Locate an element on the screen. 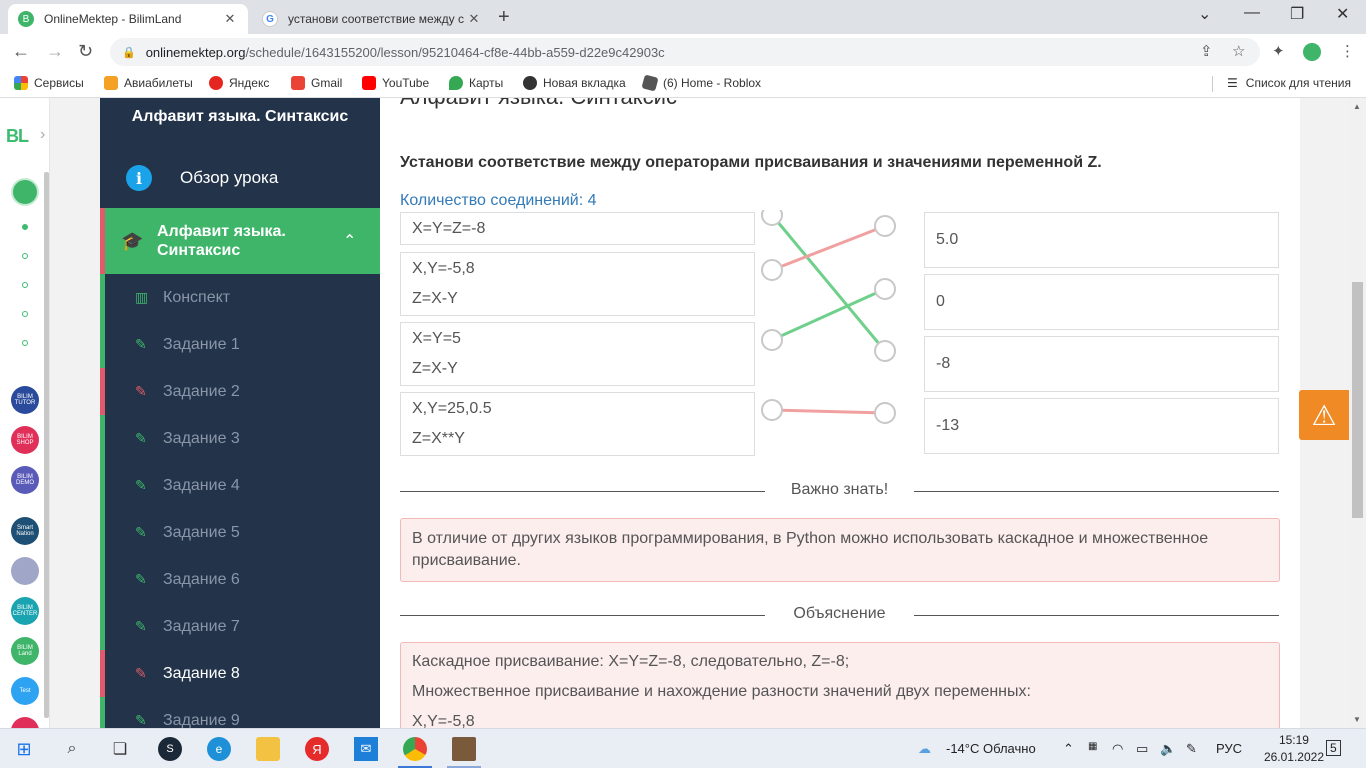 The width and height of the screenshot is (1366, 768). sidebar-item-task-8: ✎ Задание 8 is located at coordinates (240, 673).